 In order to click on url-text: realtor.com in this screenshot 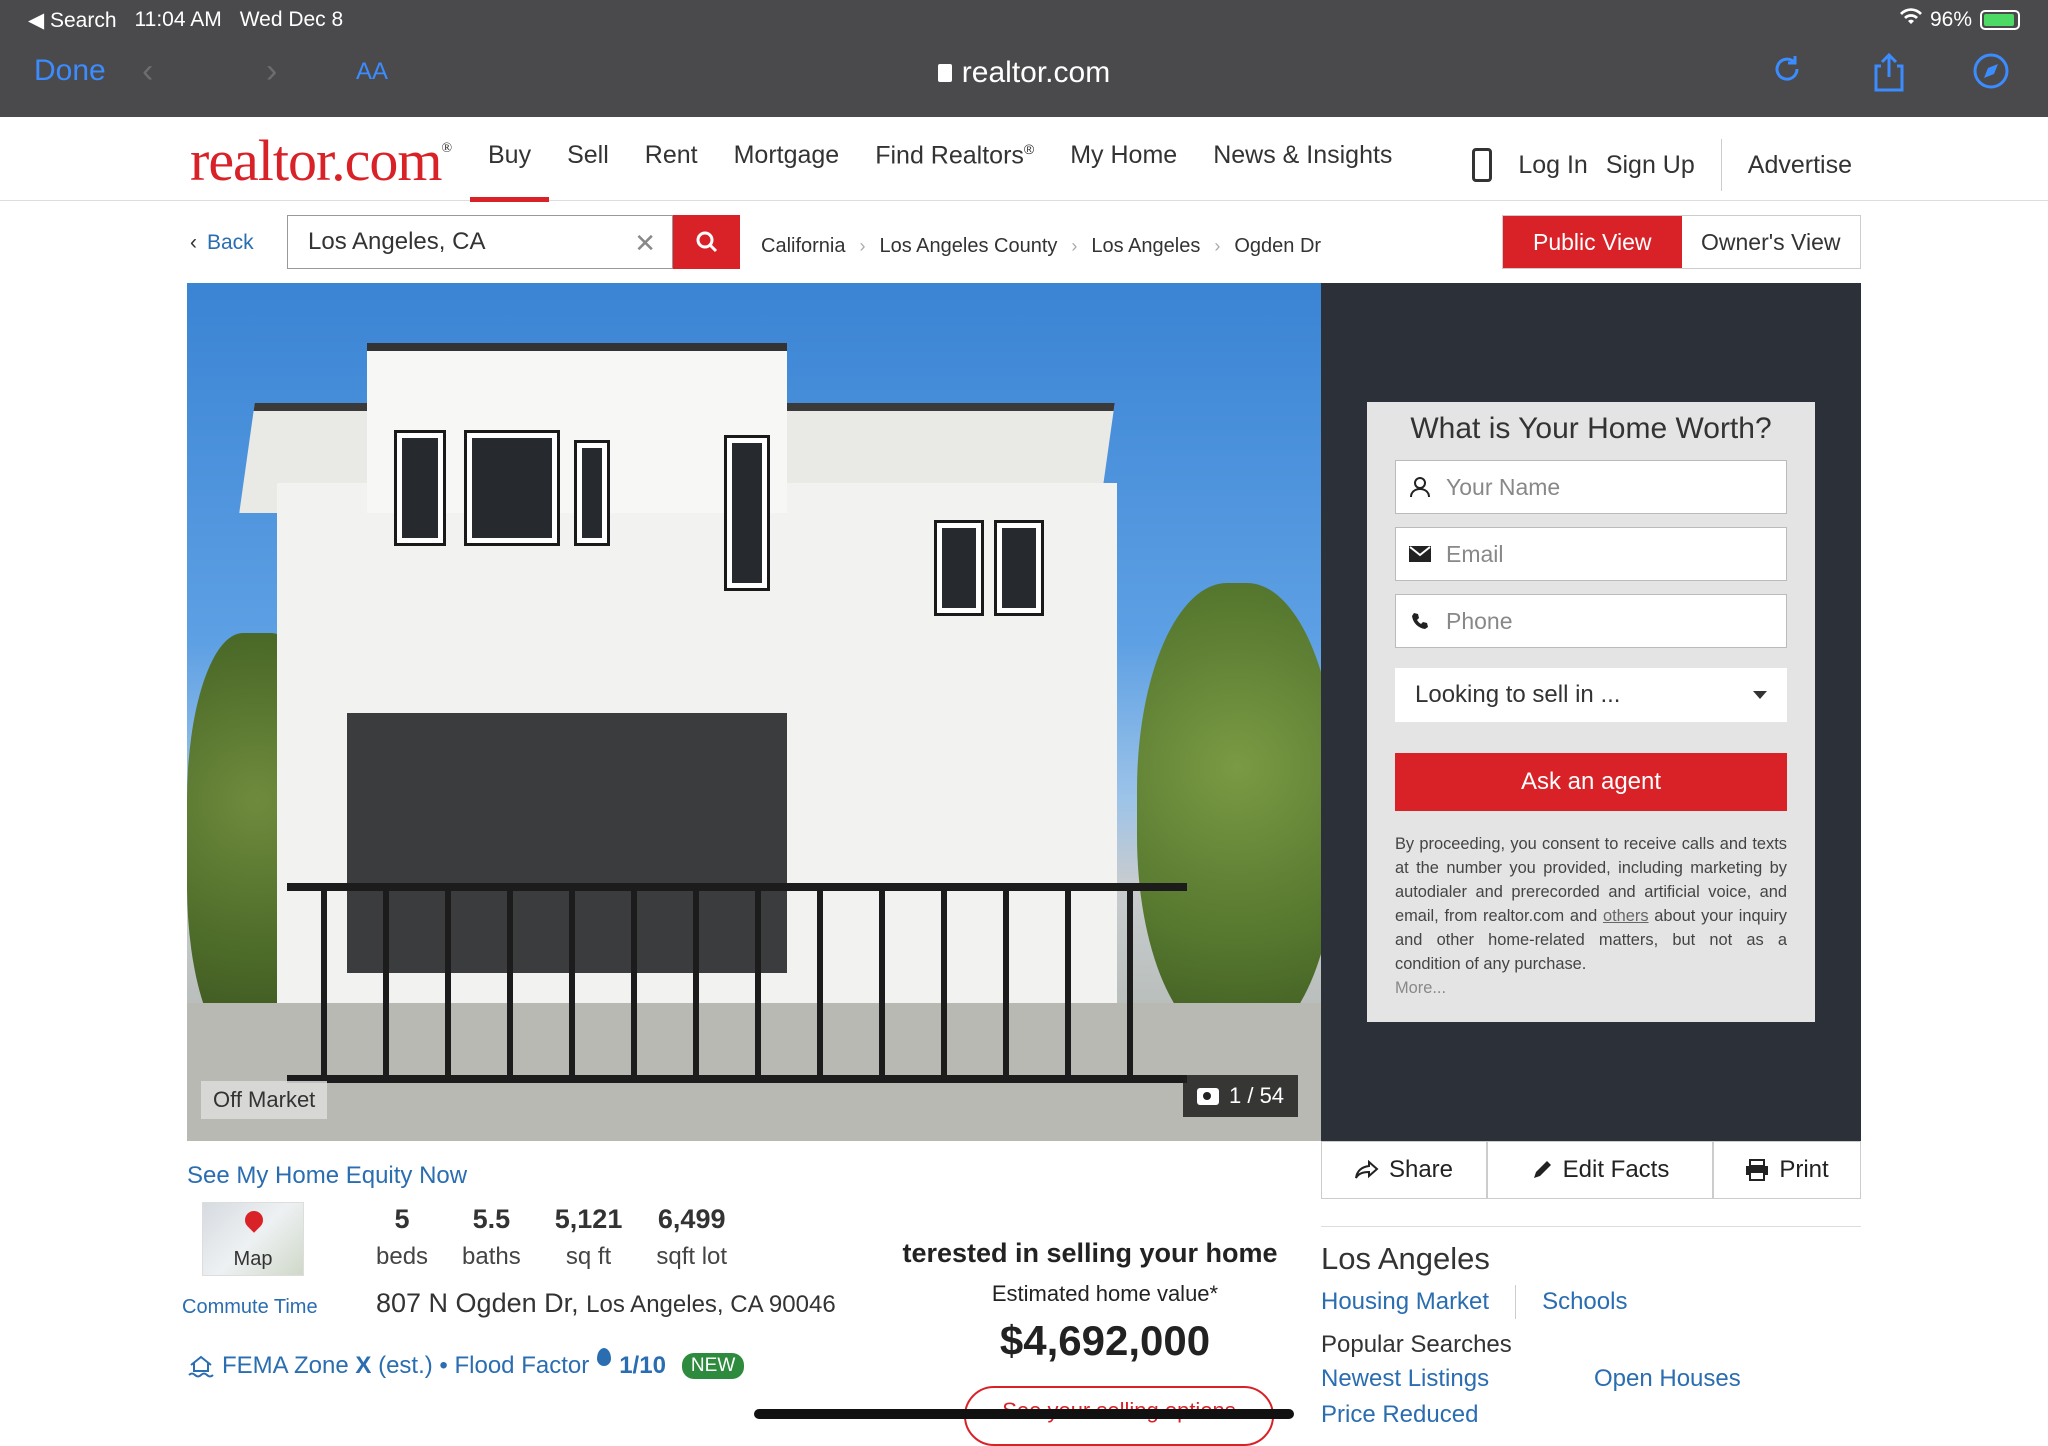, I will do `click(1036, 72)`.